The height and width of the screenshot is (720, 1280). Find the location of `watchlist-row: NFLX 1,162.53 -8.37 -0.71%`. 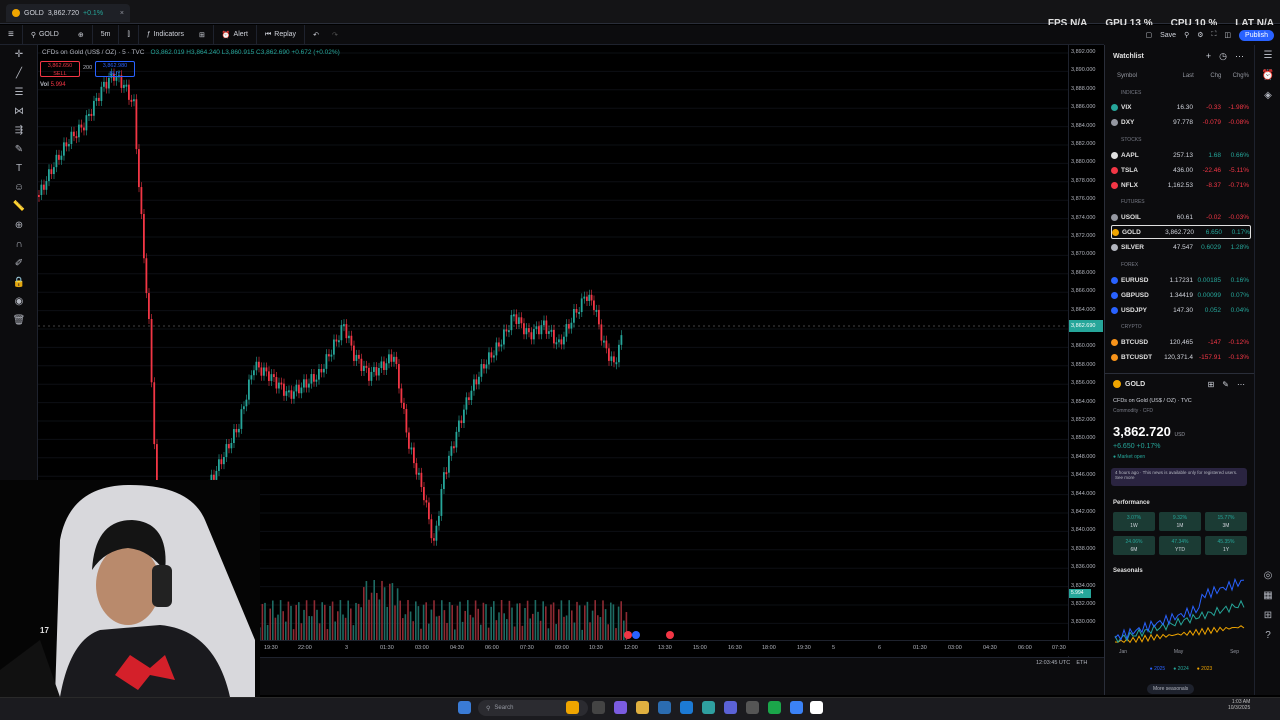

watchlist-row: NFLX 1,162.53 -8.37 -0.71% is located at coordinates (1181, 185).